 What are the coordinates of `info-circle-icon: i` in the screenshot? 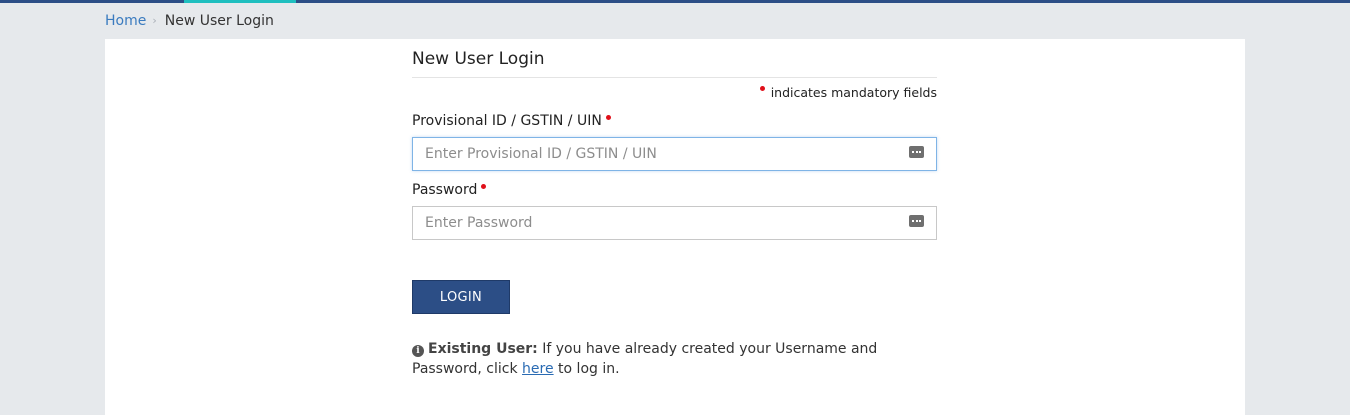 It's located at (418, 351).